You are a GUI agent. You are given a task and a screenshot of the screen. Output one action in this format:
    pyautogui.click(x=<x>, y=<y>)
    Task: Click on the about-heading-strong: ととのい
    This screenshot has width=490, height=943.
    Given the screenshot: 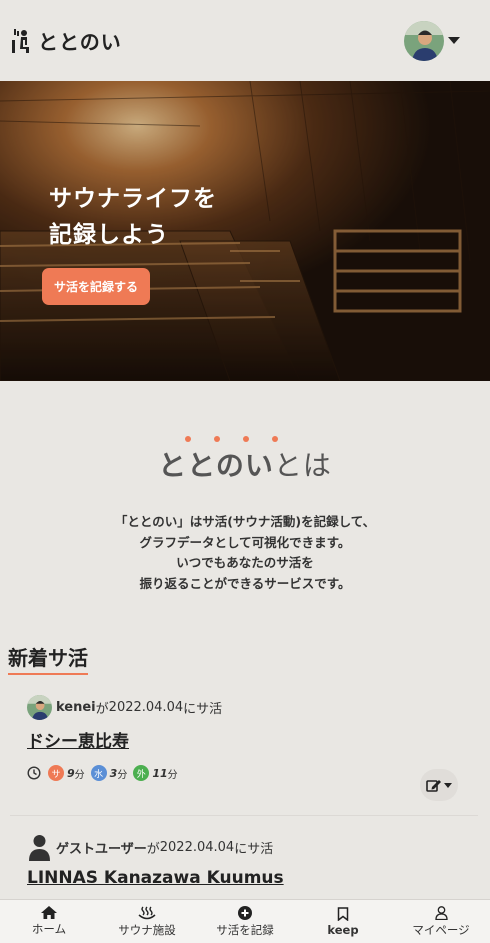 What is the action you would take?
    pyautogui.click(x=216, y=465)
    